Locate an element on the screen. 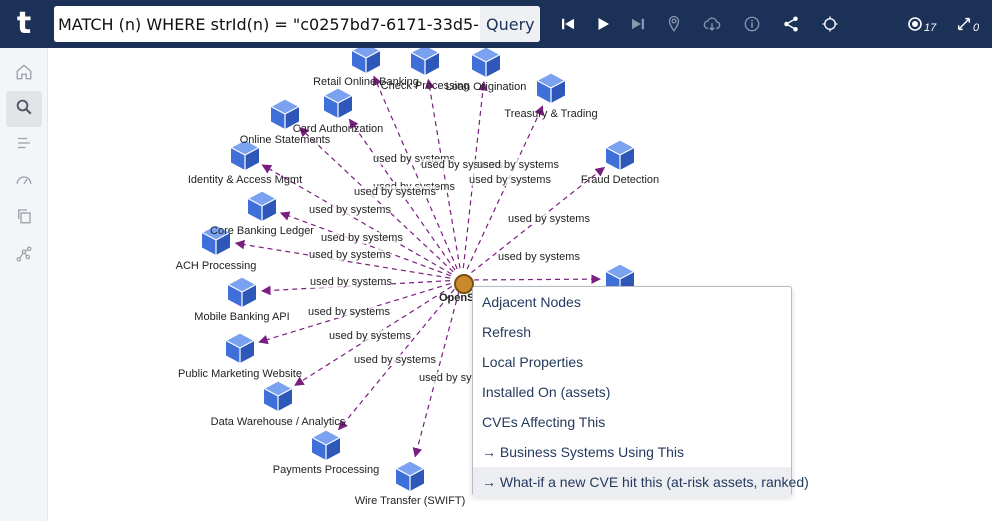 Image resolution: width=992 pixels, height=521 pixels. node-label: Wire Transfer (SWIFT) is located at coordinates (410, 501).